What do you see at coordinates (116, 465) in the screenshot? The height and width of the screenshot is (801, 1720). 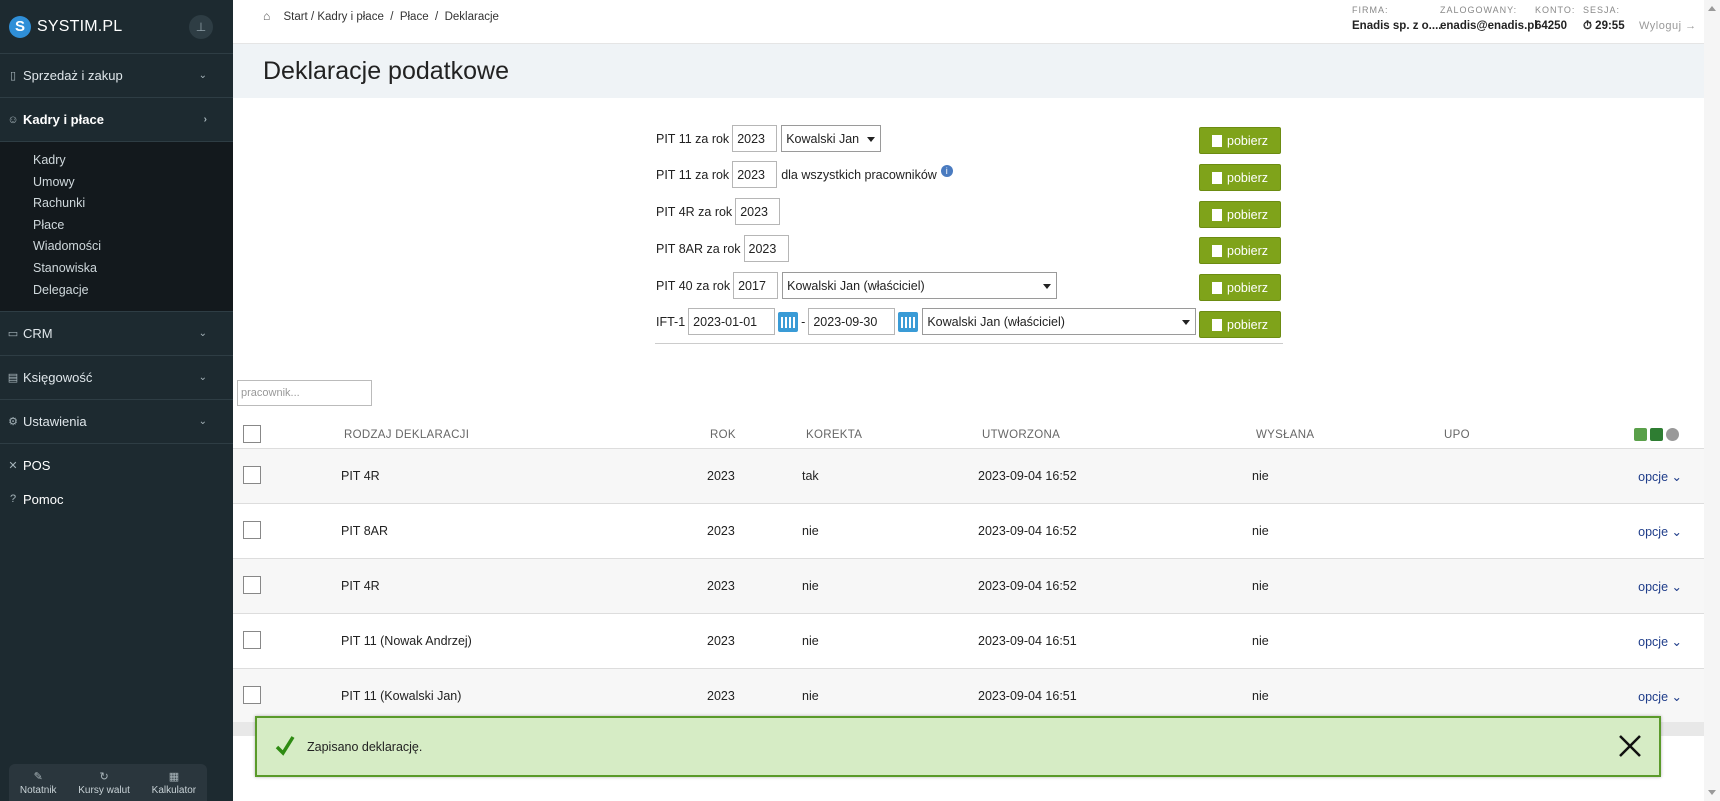 I see `sidebar-item-pos: ✕ POS` at bounding box center [116, 465].